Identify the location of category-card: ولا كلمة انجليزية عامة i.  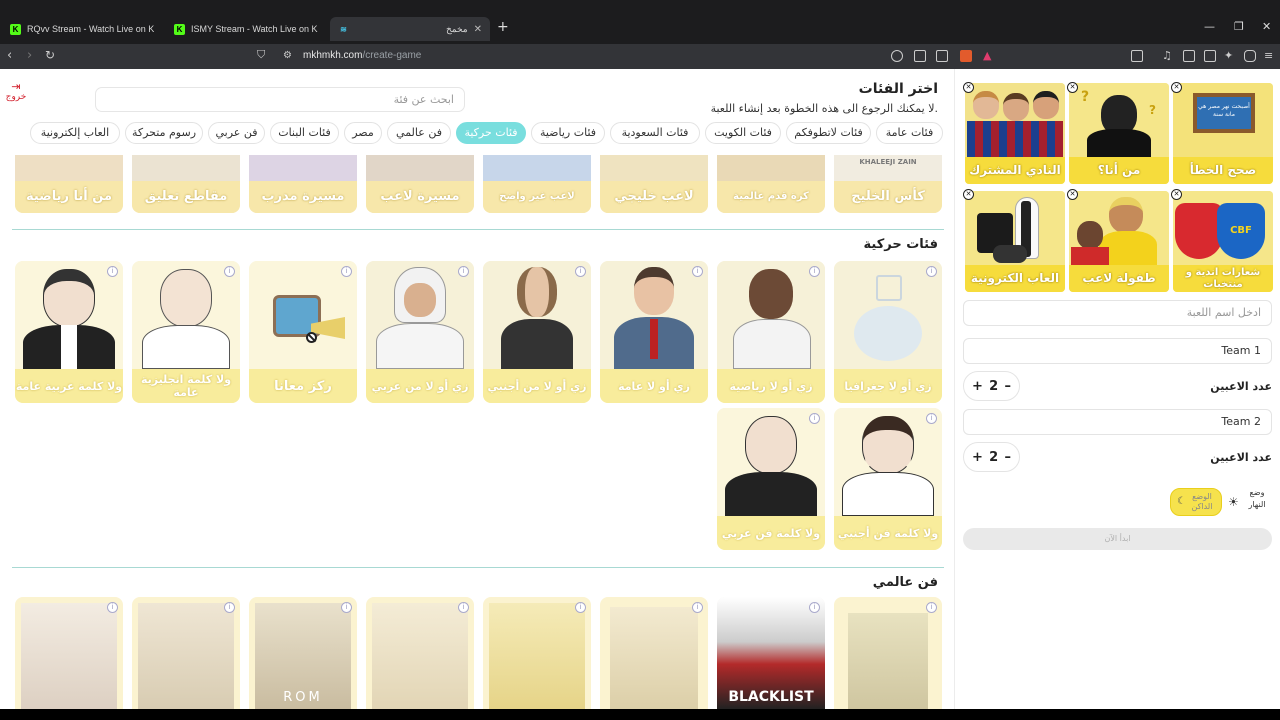
(186, 332).